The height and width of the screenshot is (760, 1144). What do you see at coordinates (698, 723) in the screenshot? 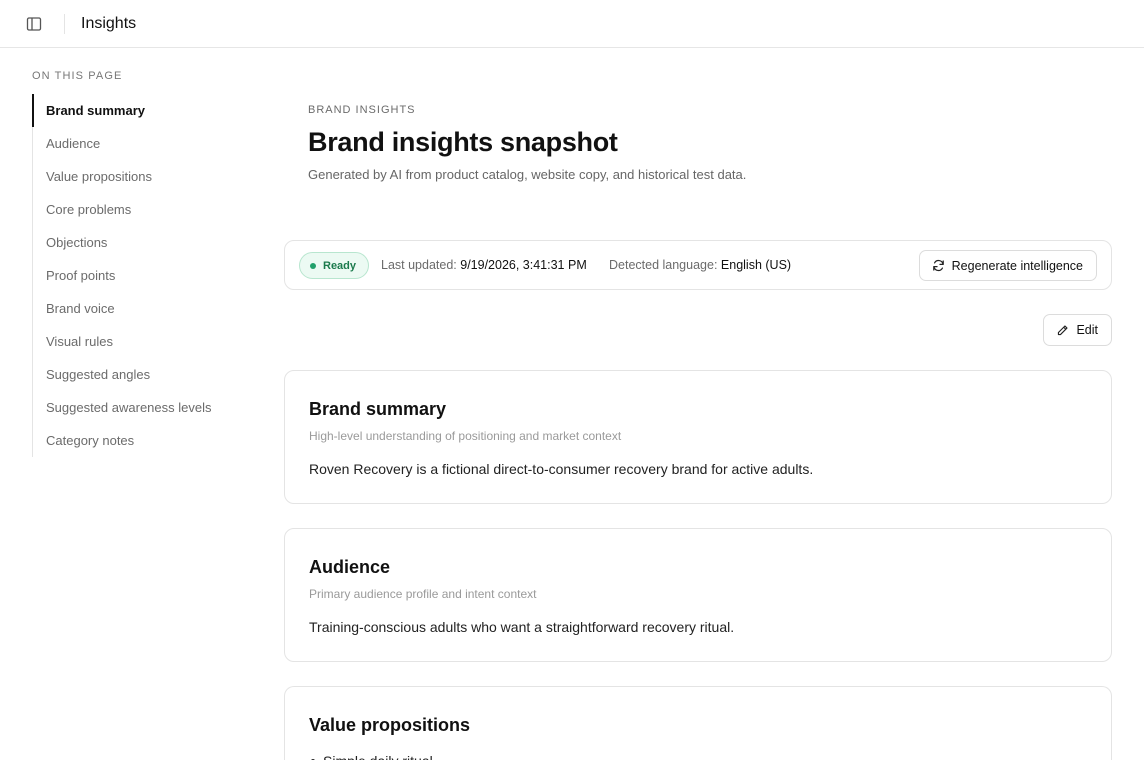
I see `value-propositions-card: Value propositions Simple daily ritual` at bounding box center [698, 723].